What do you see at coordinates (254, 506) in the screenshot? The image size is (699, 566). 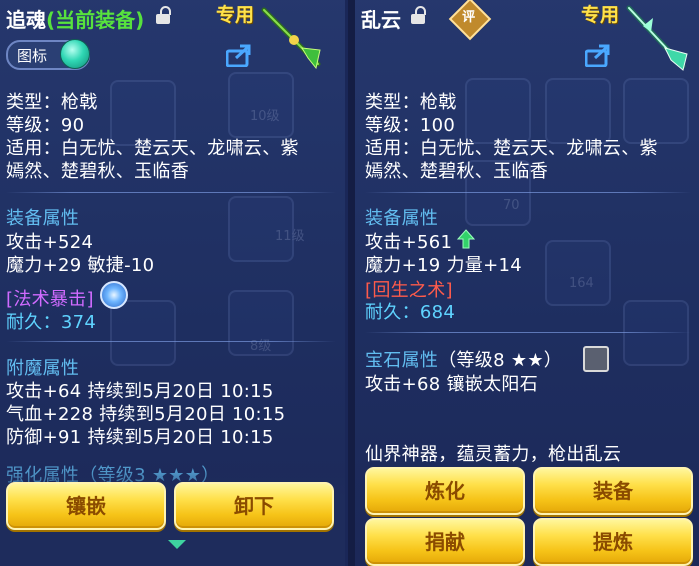 I see `unequip-button: 卸下` at bounding box center [254, 506].